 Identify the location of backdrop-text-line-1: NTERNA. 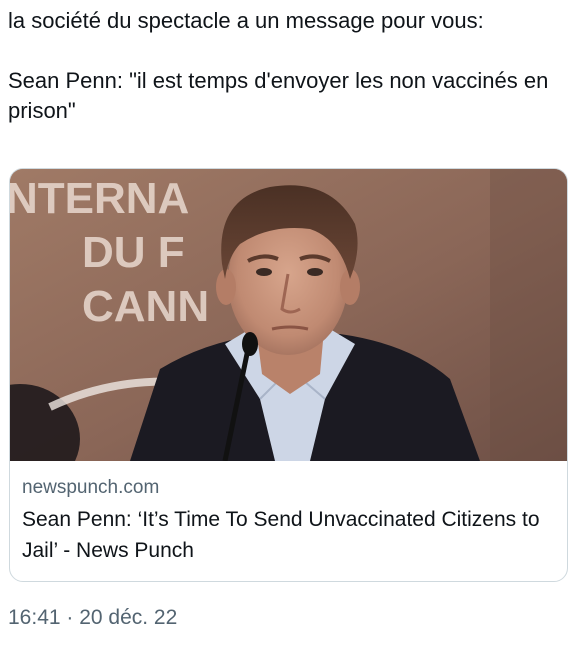
(99, 198).